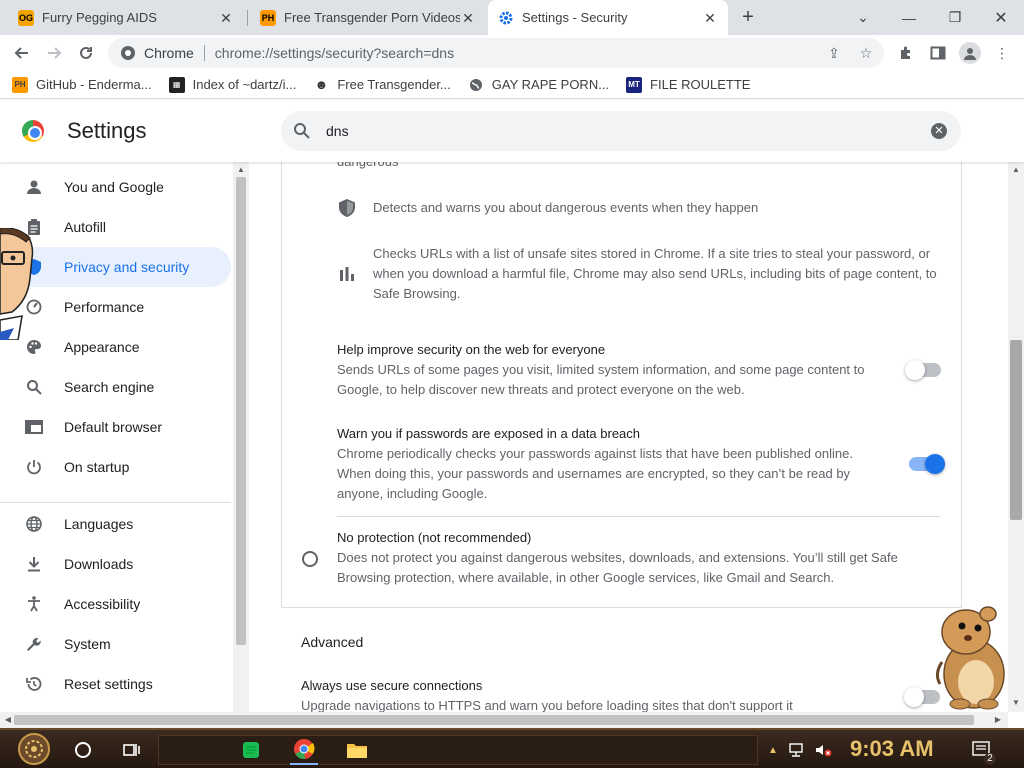 The width and height of the screenshot is (1024, 768). Describe the element at coordinates (575, 17) in the screenshot. I see `tab-title: Settings - Security` at that location.